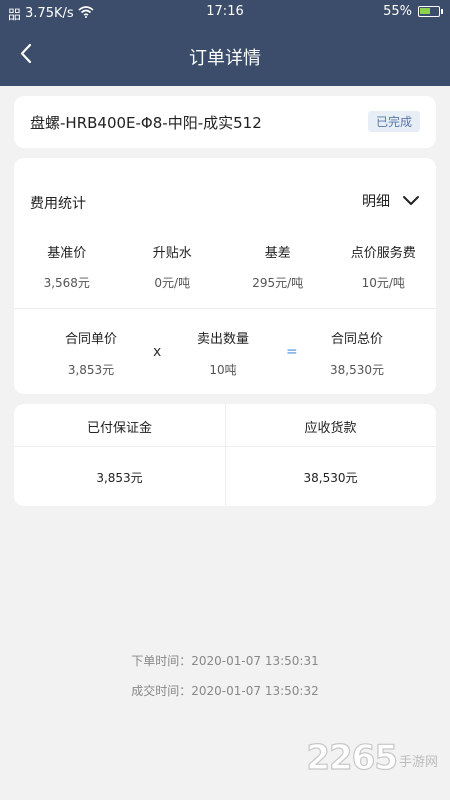  Describe the element at coordinates (146, 123) in the screenshot. I see `product-name: 盘螺-HRB400E-Φ8-中阳-成实512` at that location.